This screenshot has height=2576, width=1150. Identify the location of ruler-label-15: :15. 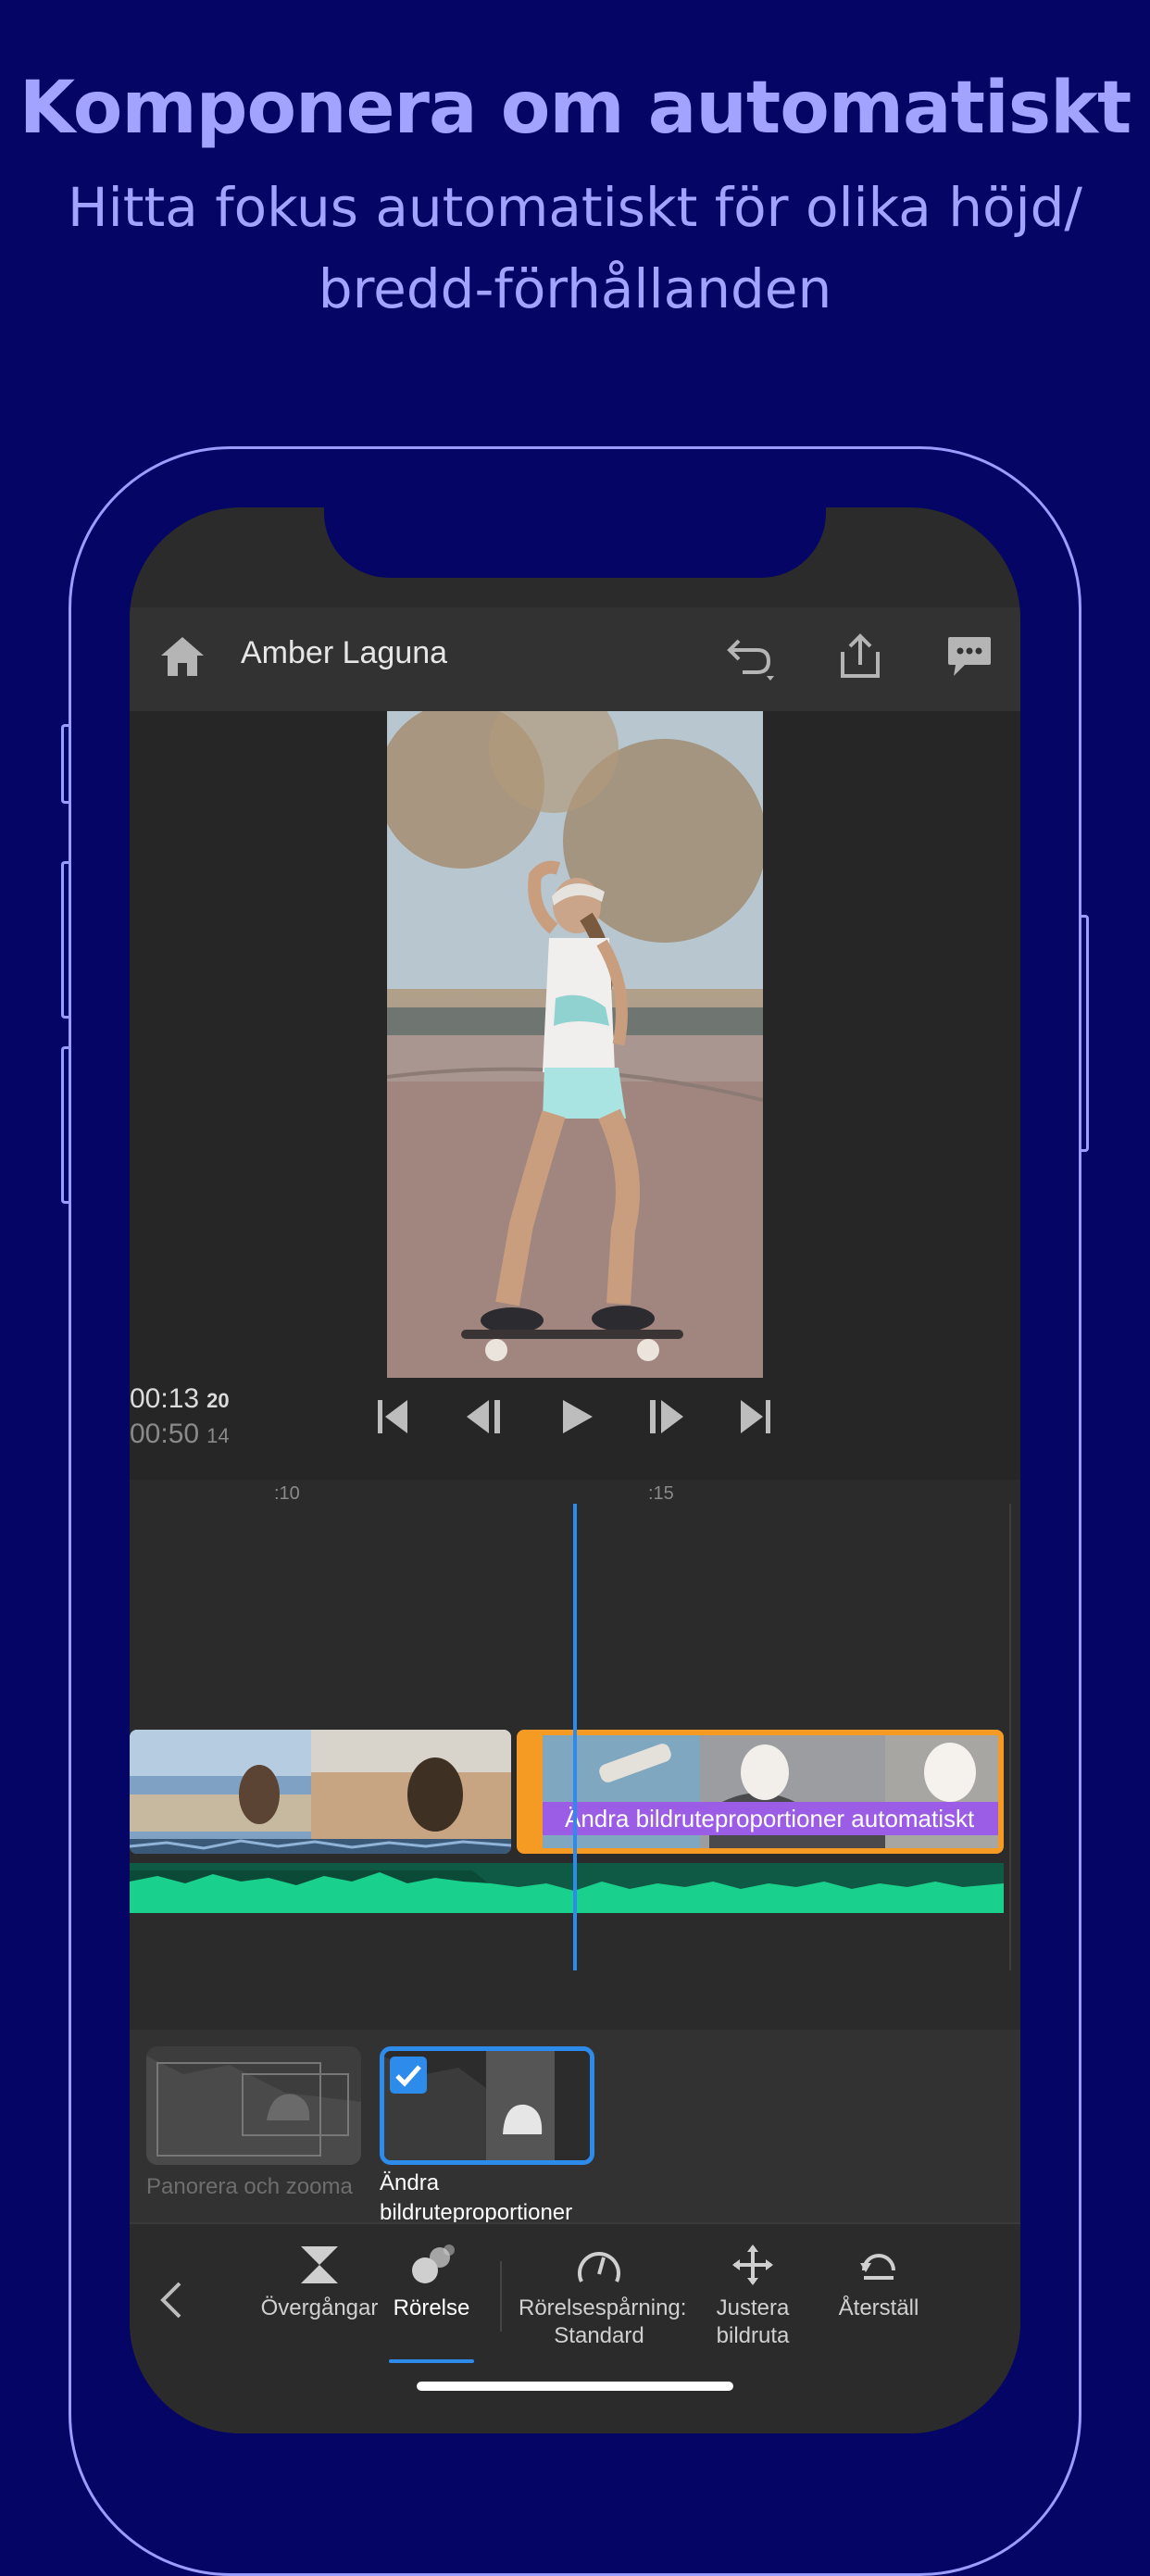
(661, 1493).